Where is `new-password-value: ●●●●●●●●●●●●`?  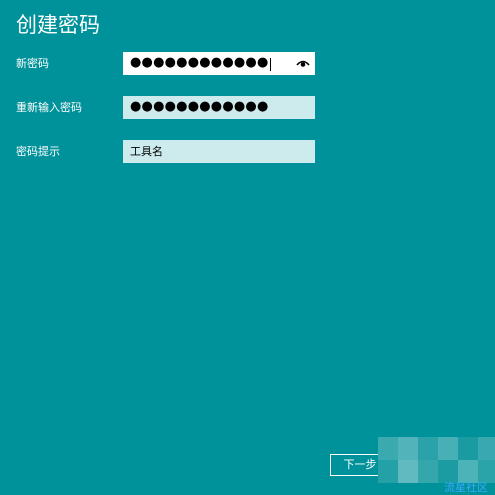
new-password-value: ●●●●●●●●●●●● is located at coordinates (199, 62).